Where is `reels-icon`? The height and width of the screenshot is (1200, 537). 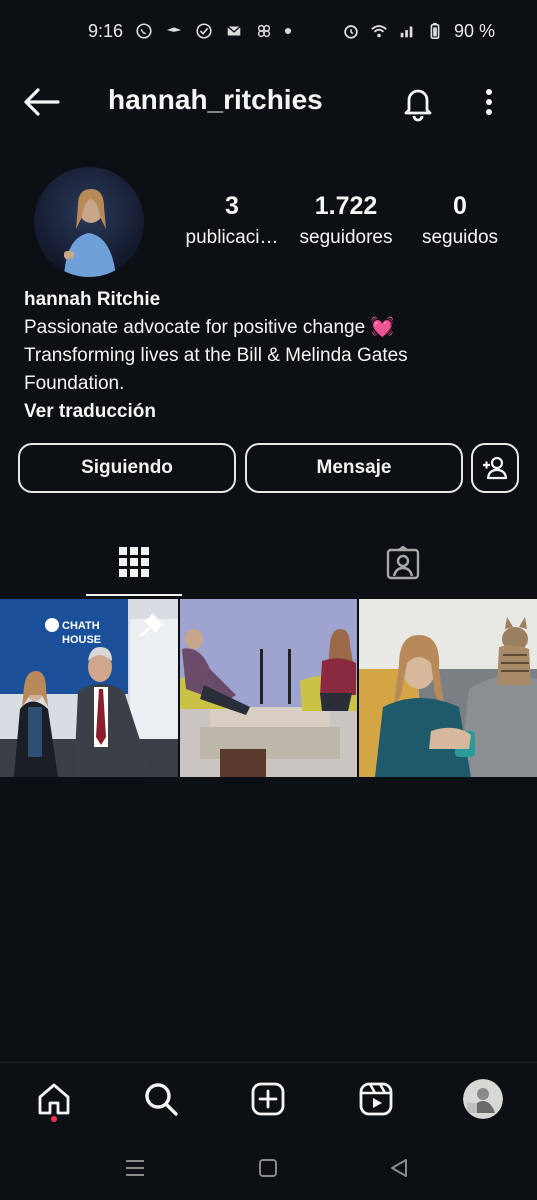 reels-icon is located at coordinates (376, 1099).